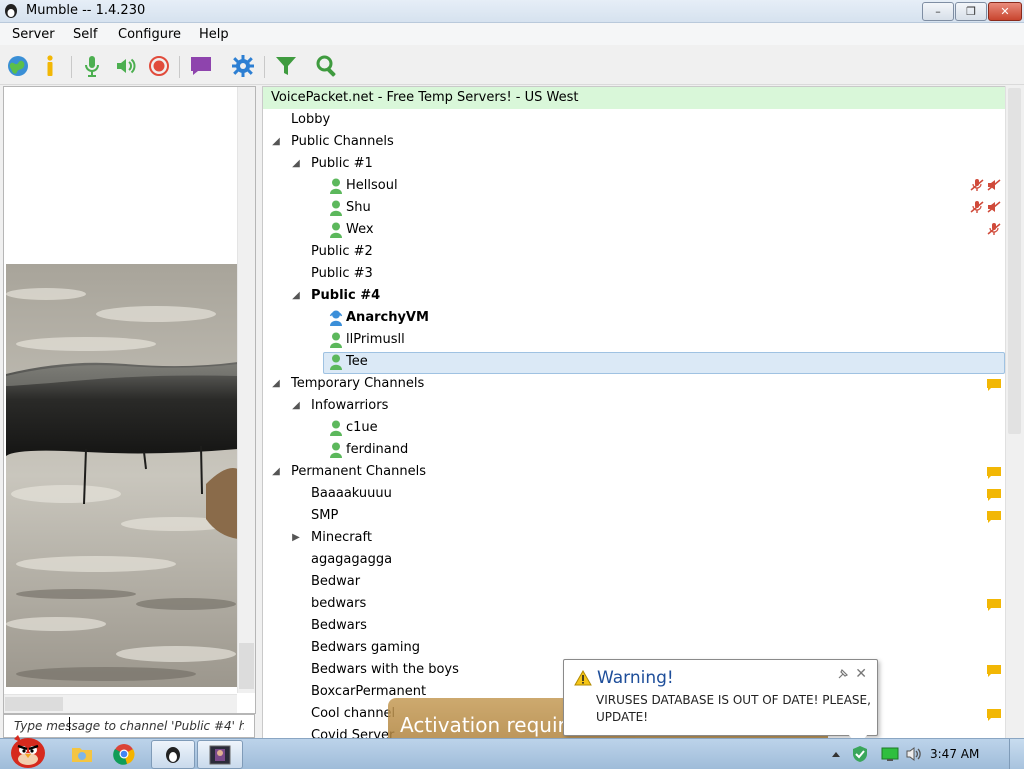 The image size is (1024, 769). Describe the element at coordinates (938, 11) in the screenshot. I see `minimize-button: –` at that location.